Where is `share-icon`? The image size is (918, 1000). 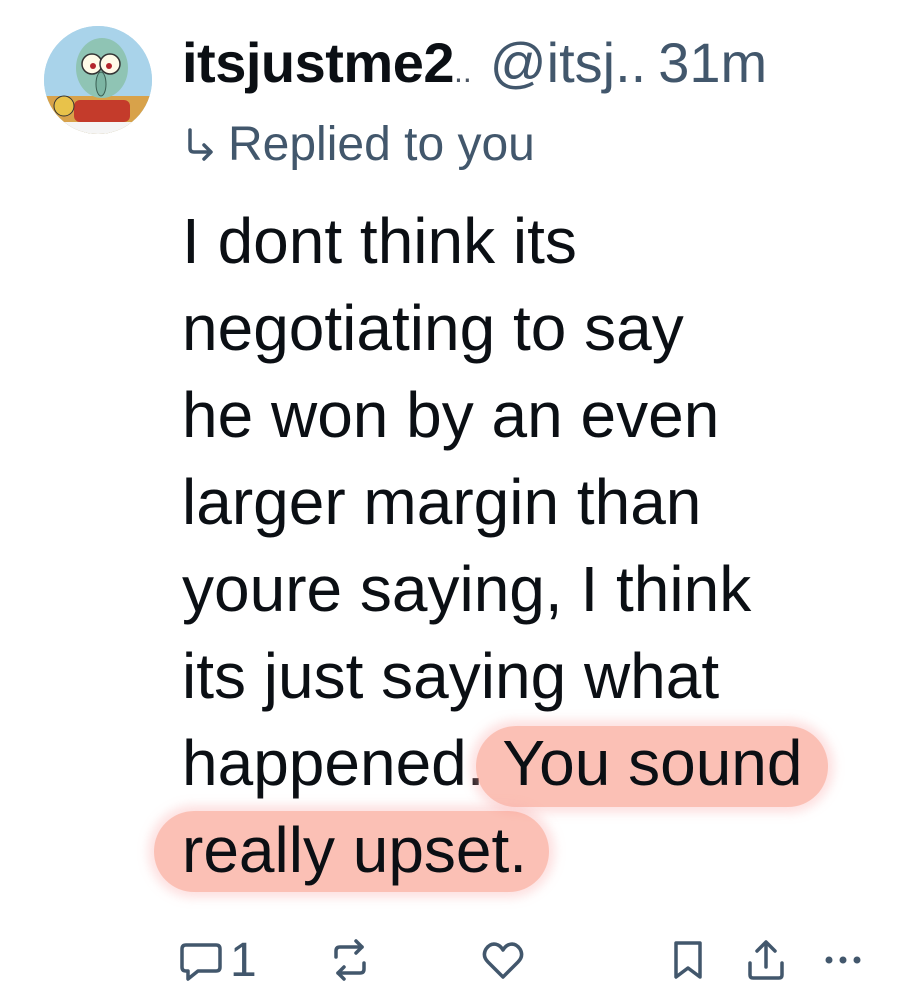 share-icon is located at coordinates (766, 960).